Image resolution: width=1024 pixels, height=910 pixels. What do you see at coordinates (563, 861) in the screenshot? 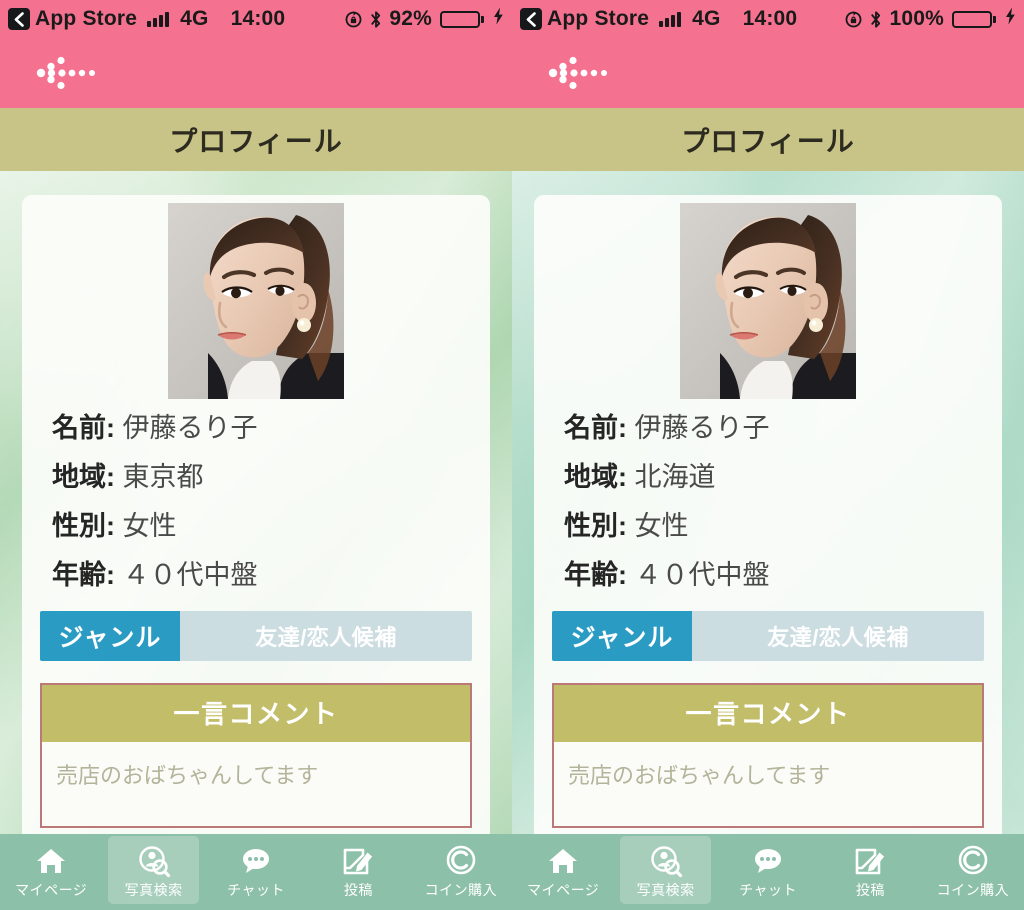
I see `home-icon` at bounding box center [563, 861].